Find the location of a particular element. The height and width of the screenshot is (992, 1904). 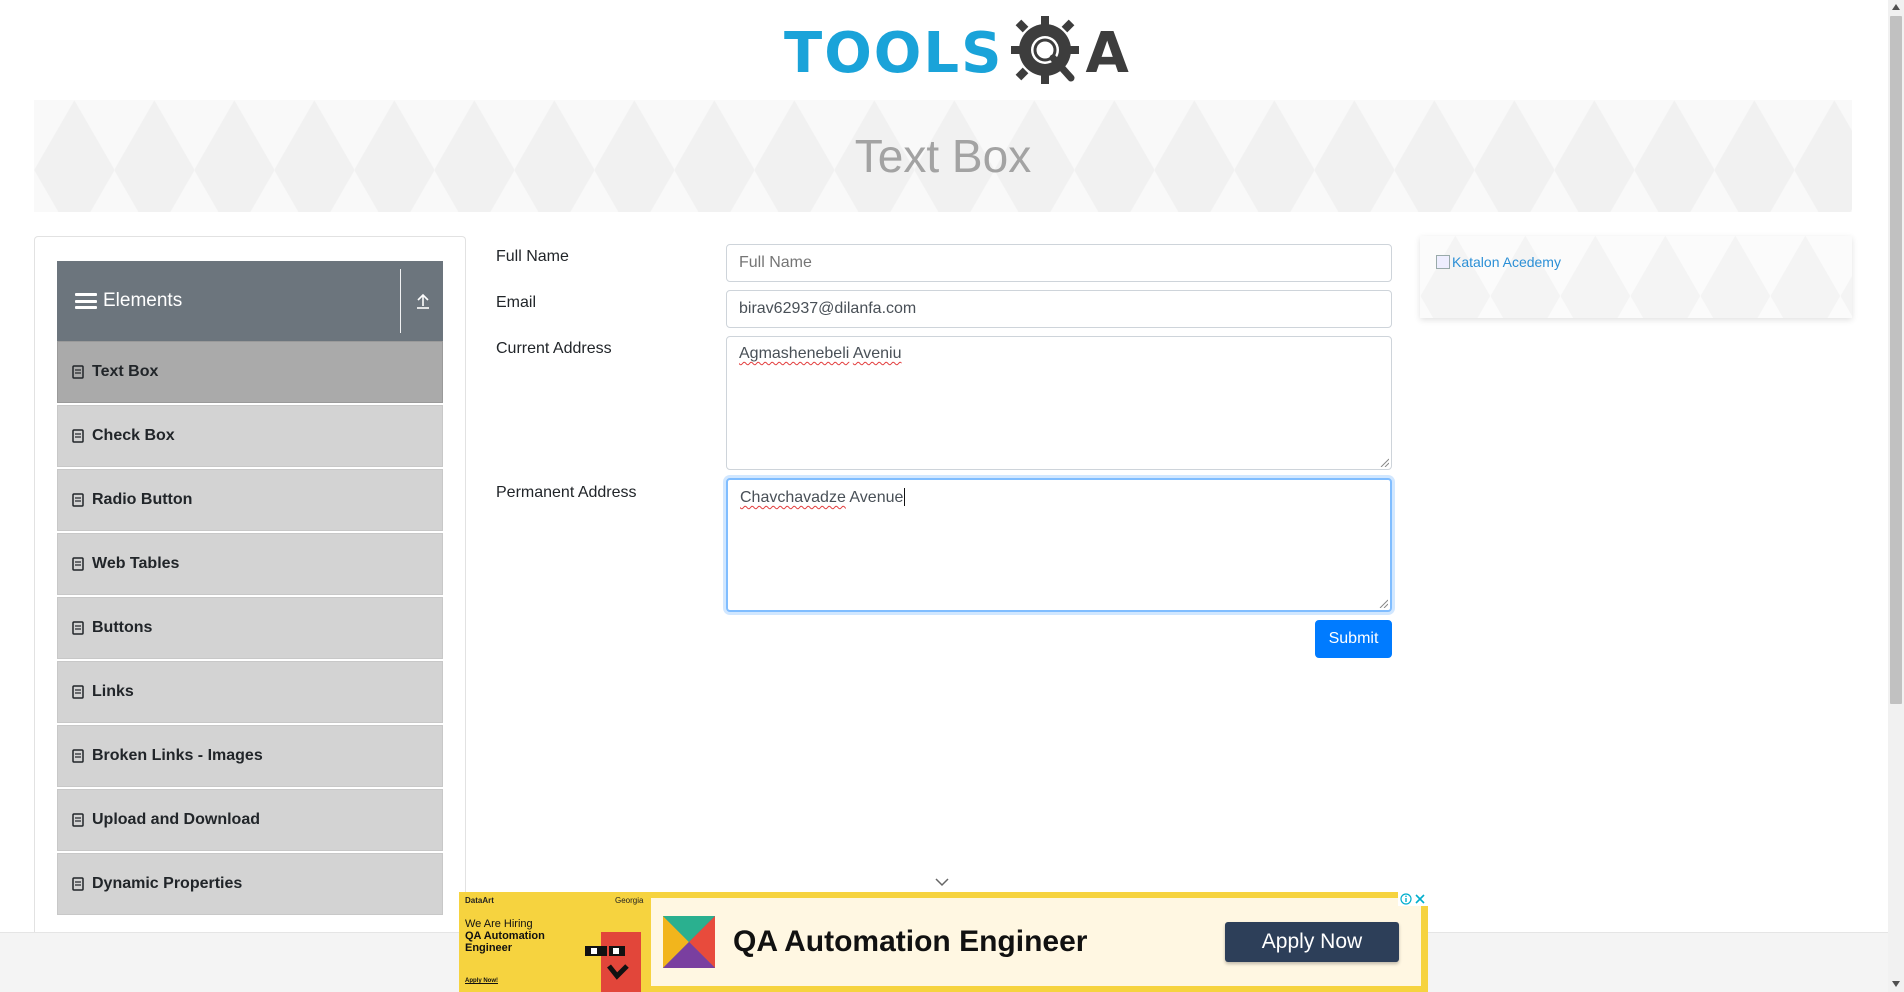

ad-logo-icon is located at coordinates (689, 942).